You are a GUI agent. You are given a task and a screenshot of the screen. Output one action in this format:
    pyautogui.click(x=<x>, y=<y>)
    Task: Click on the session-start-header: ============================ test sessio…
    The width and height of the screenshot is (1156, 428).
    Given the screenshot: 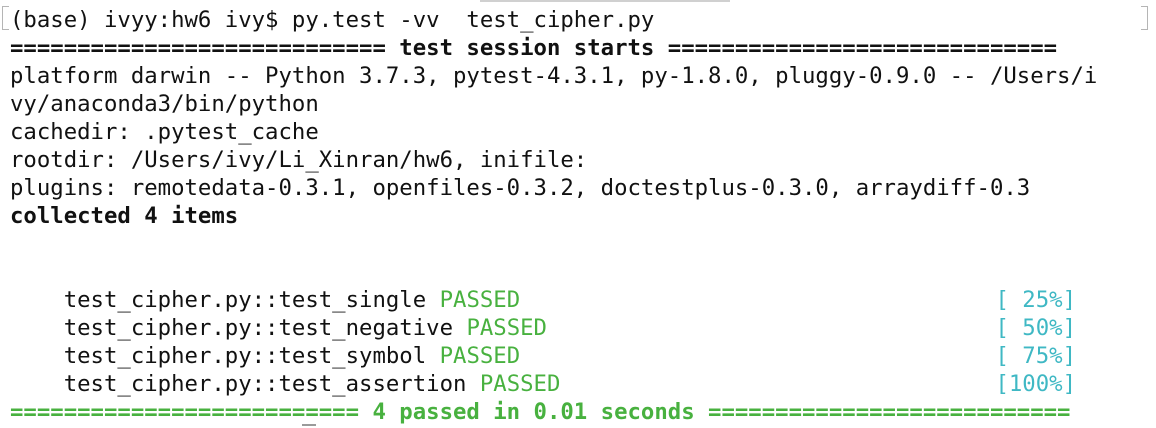 What is the action you would take?
    pyautogui.click(x=534, y=48)
    